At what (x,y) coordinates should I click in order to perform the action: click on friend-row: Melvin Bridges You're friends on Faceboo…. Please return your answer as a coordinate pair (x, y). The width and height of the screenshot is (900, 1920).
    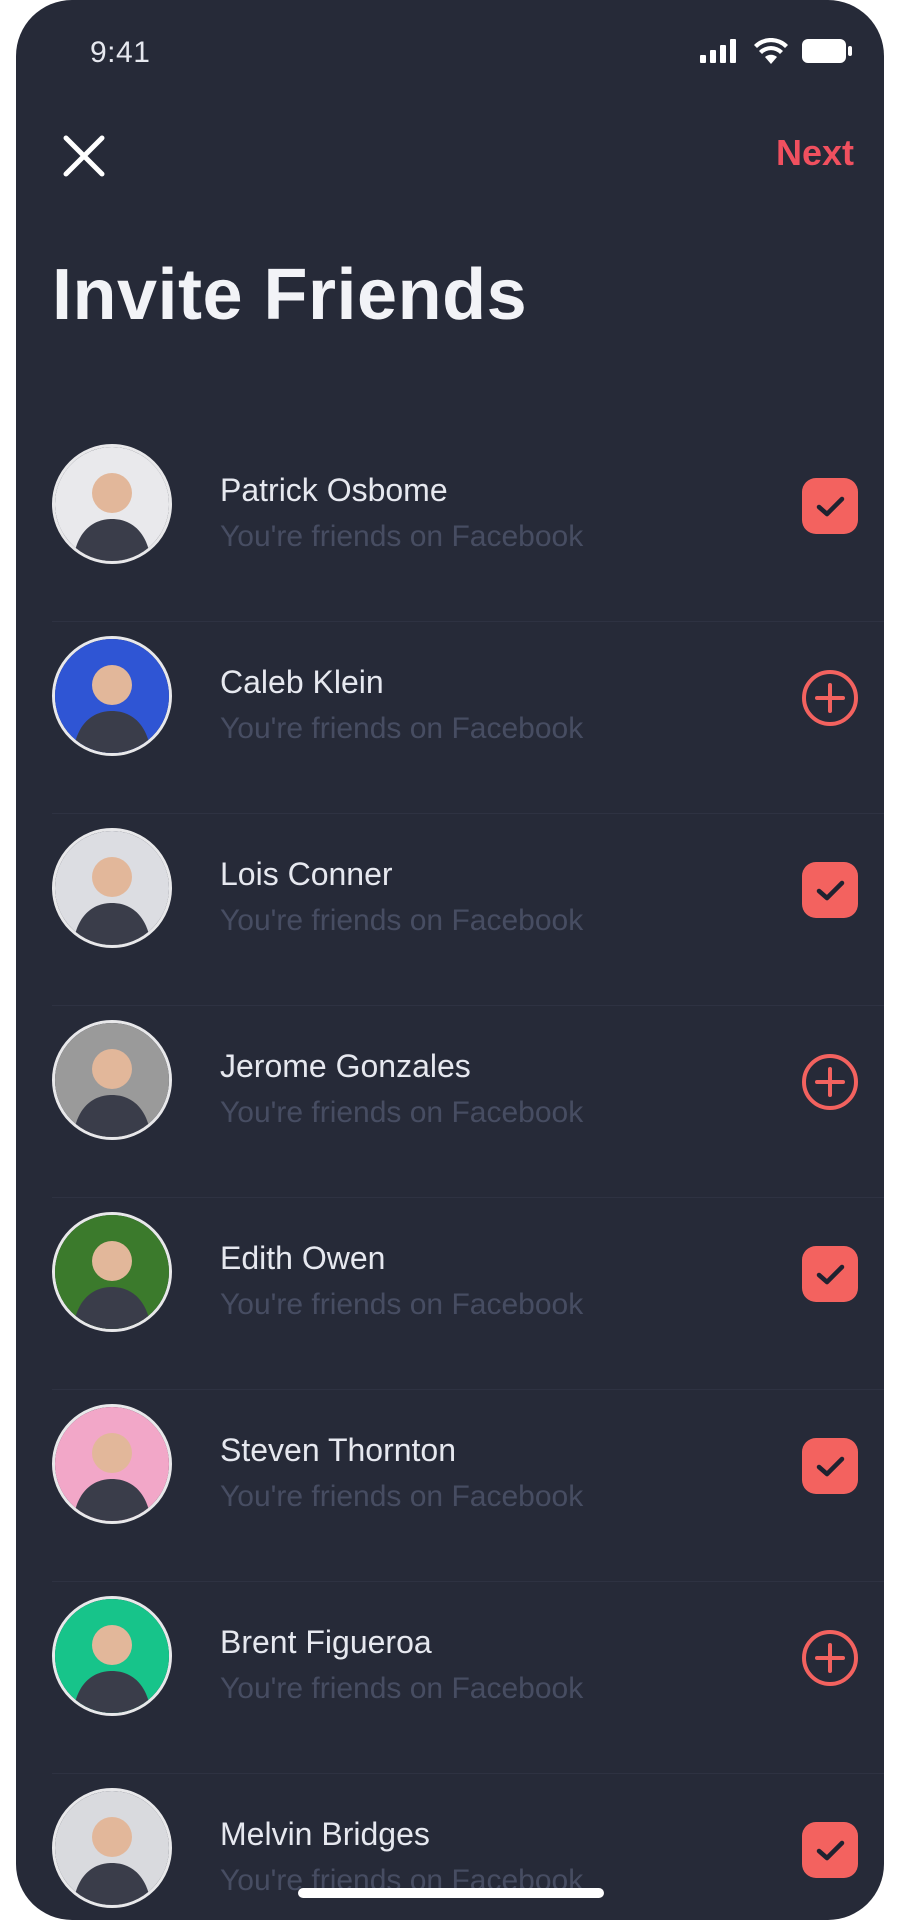
    Looking at the image, I should click on (468, 1847).